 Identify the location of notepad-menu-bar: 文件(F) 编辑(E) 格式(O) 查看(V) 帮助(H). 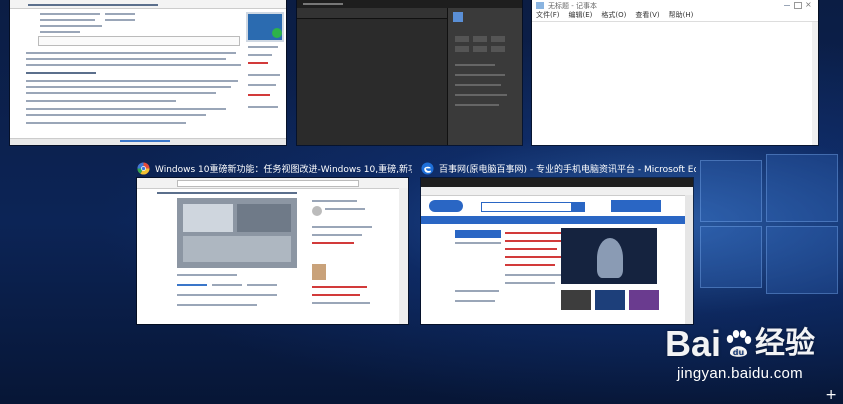
(614, 15).